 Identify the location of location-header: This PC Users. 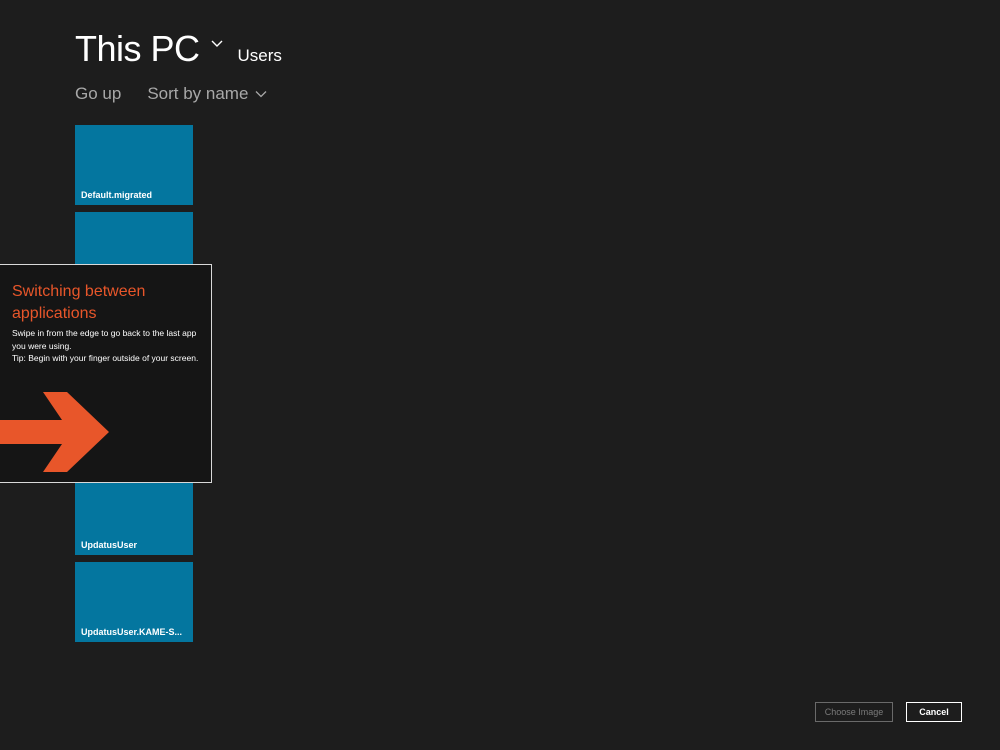
(178, 49).